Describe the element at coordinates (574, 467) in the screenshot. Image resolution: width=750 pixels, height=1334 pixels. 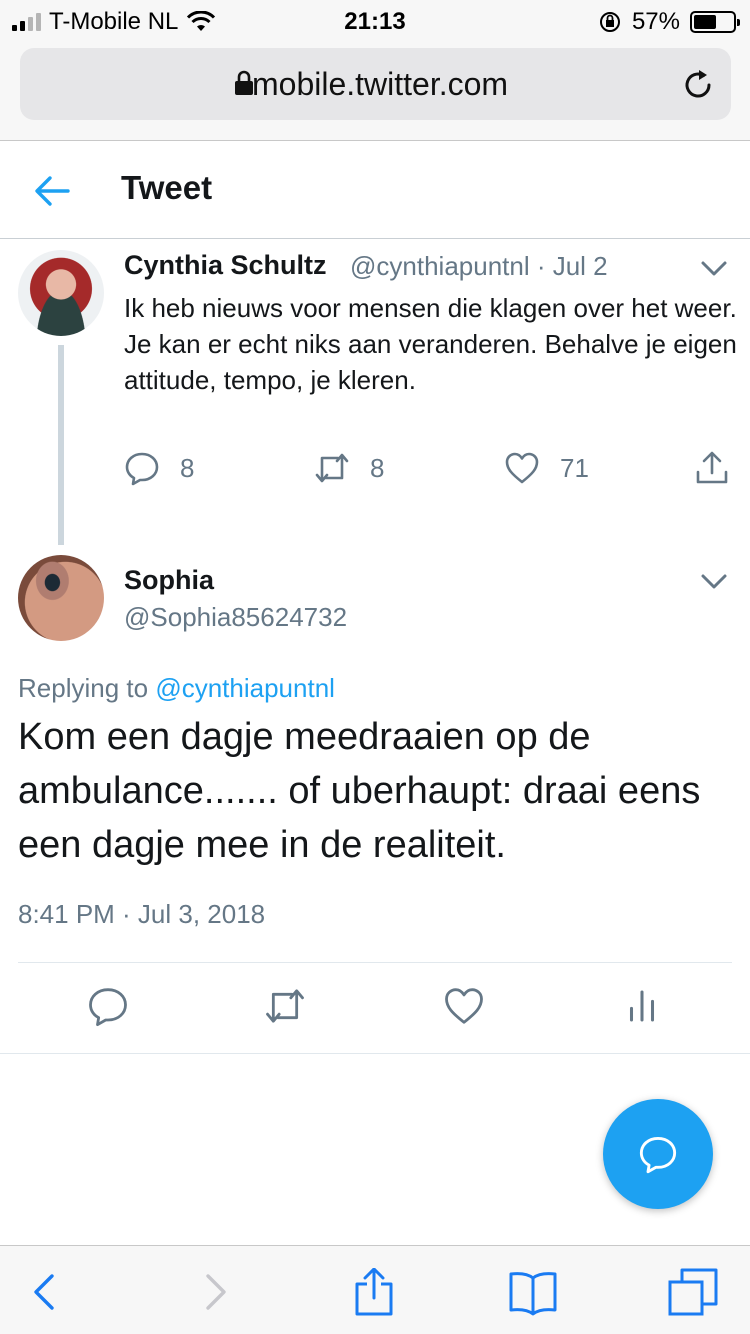
I see `like-count: 71` at that location.